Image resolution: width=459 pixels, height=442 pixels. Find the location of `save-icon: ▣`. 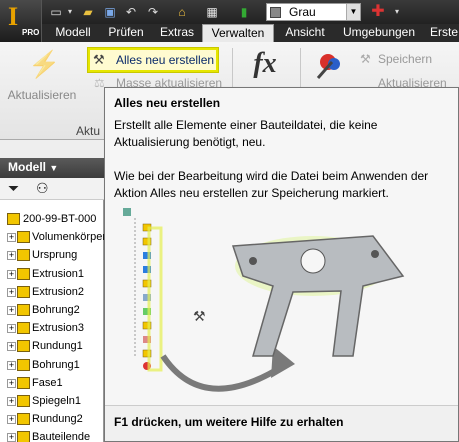

save-icon: ▣ is located at coordinates (110, 12).